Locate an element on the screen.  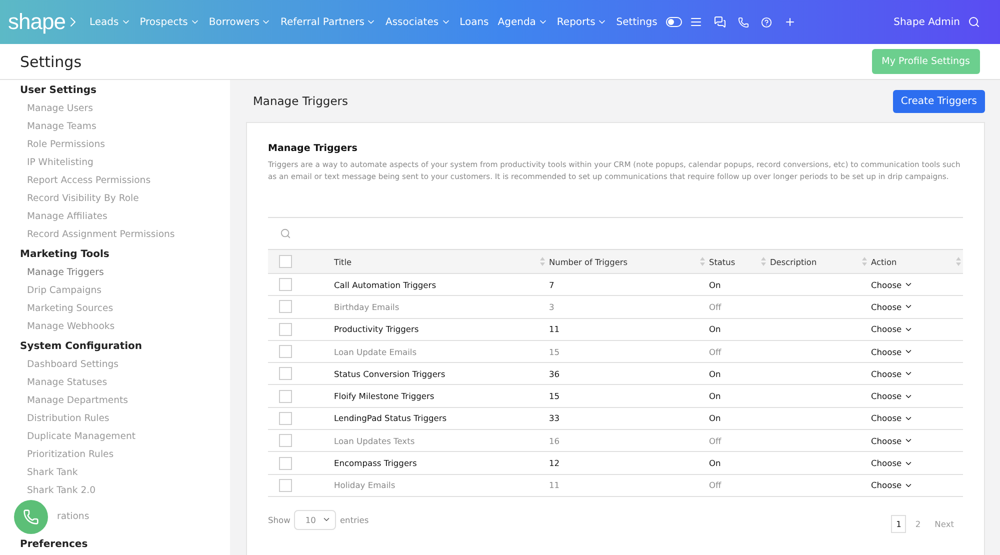
page-link: 2 is located at coordinates (918, 523).